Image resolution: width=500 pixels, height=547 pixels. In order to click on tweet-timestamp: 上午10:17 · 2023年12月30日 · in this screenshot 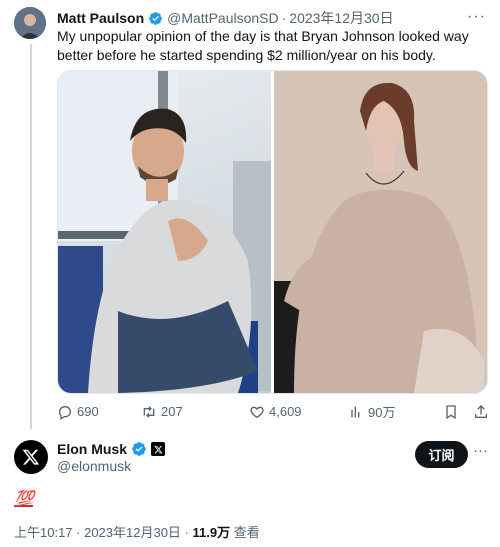, I will do `click(103, 532)`.